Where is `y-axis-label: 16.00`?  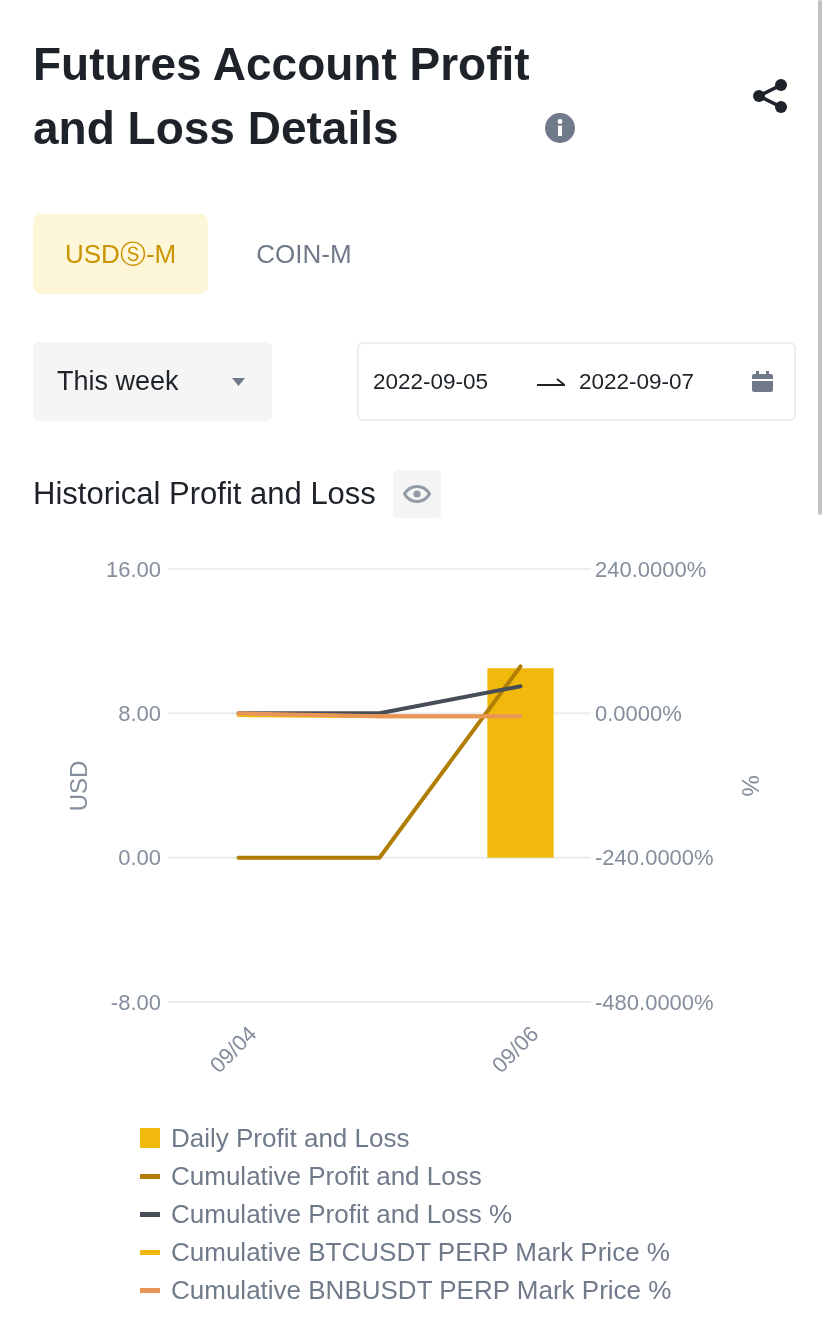
y-axis-label: 16.00 is located at coordinates (133, 569).